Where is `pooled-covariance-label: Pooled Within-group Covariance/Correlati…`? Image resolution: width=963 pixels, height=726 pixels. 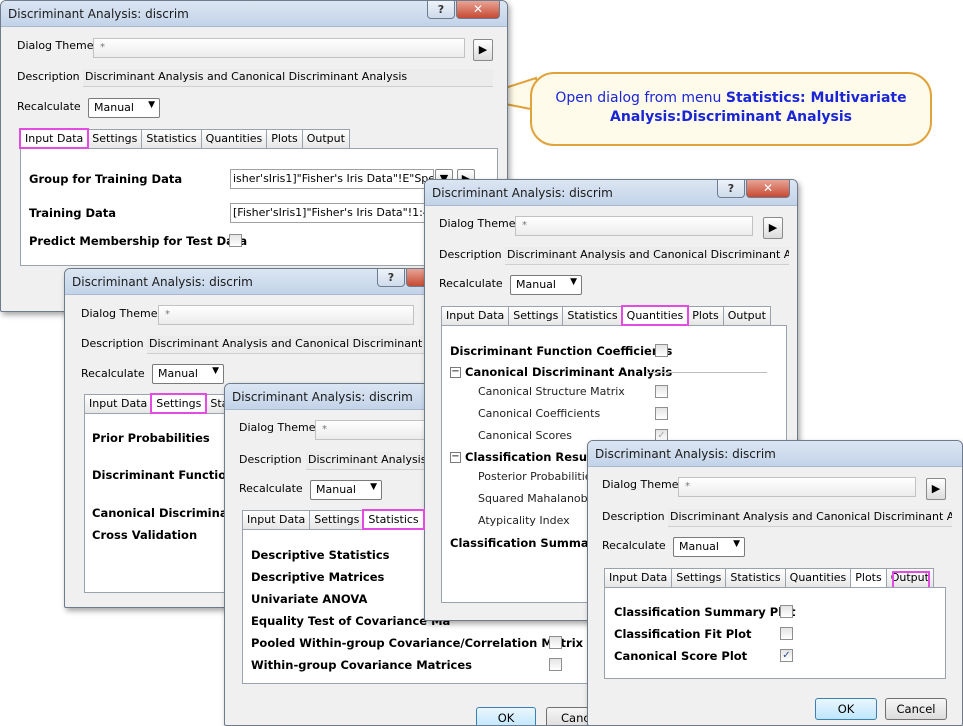 pooled-covariance-label: Pooled Within-group Covariance/Correlati… is located at coordinates (417, 643).